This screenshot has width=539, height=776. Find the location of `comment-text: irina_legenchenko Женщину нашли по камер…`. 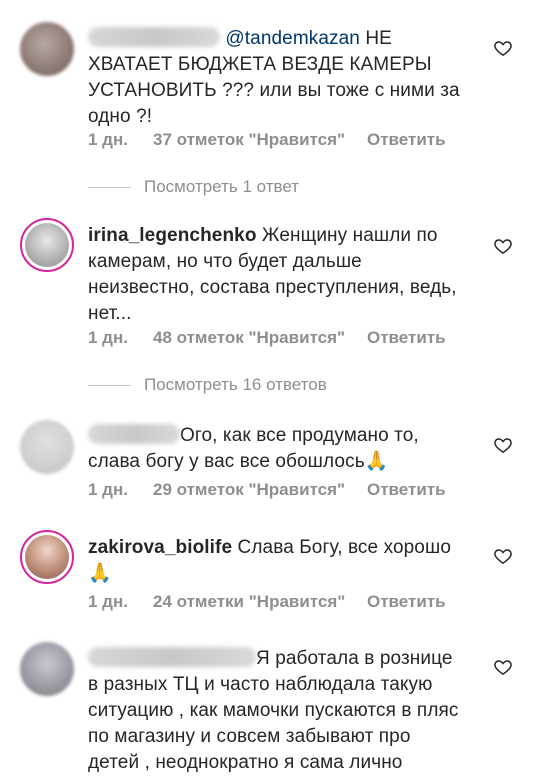

comment-text: irina_legenchenko Женщину нашли по камер… is located at coordinates (277, 275).